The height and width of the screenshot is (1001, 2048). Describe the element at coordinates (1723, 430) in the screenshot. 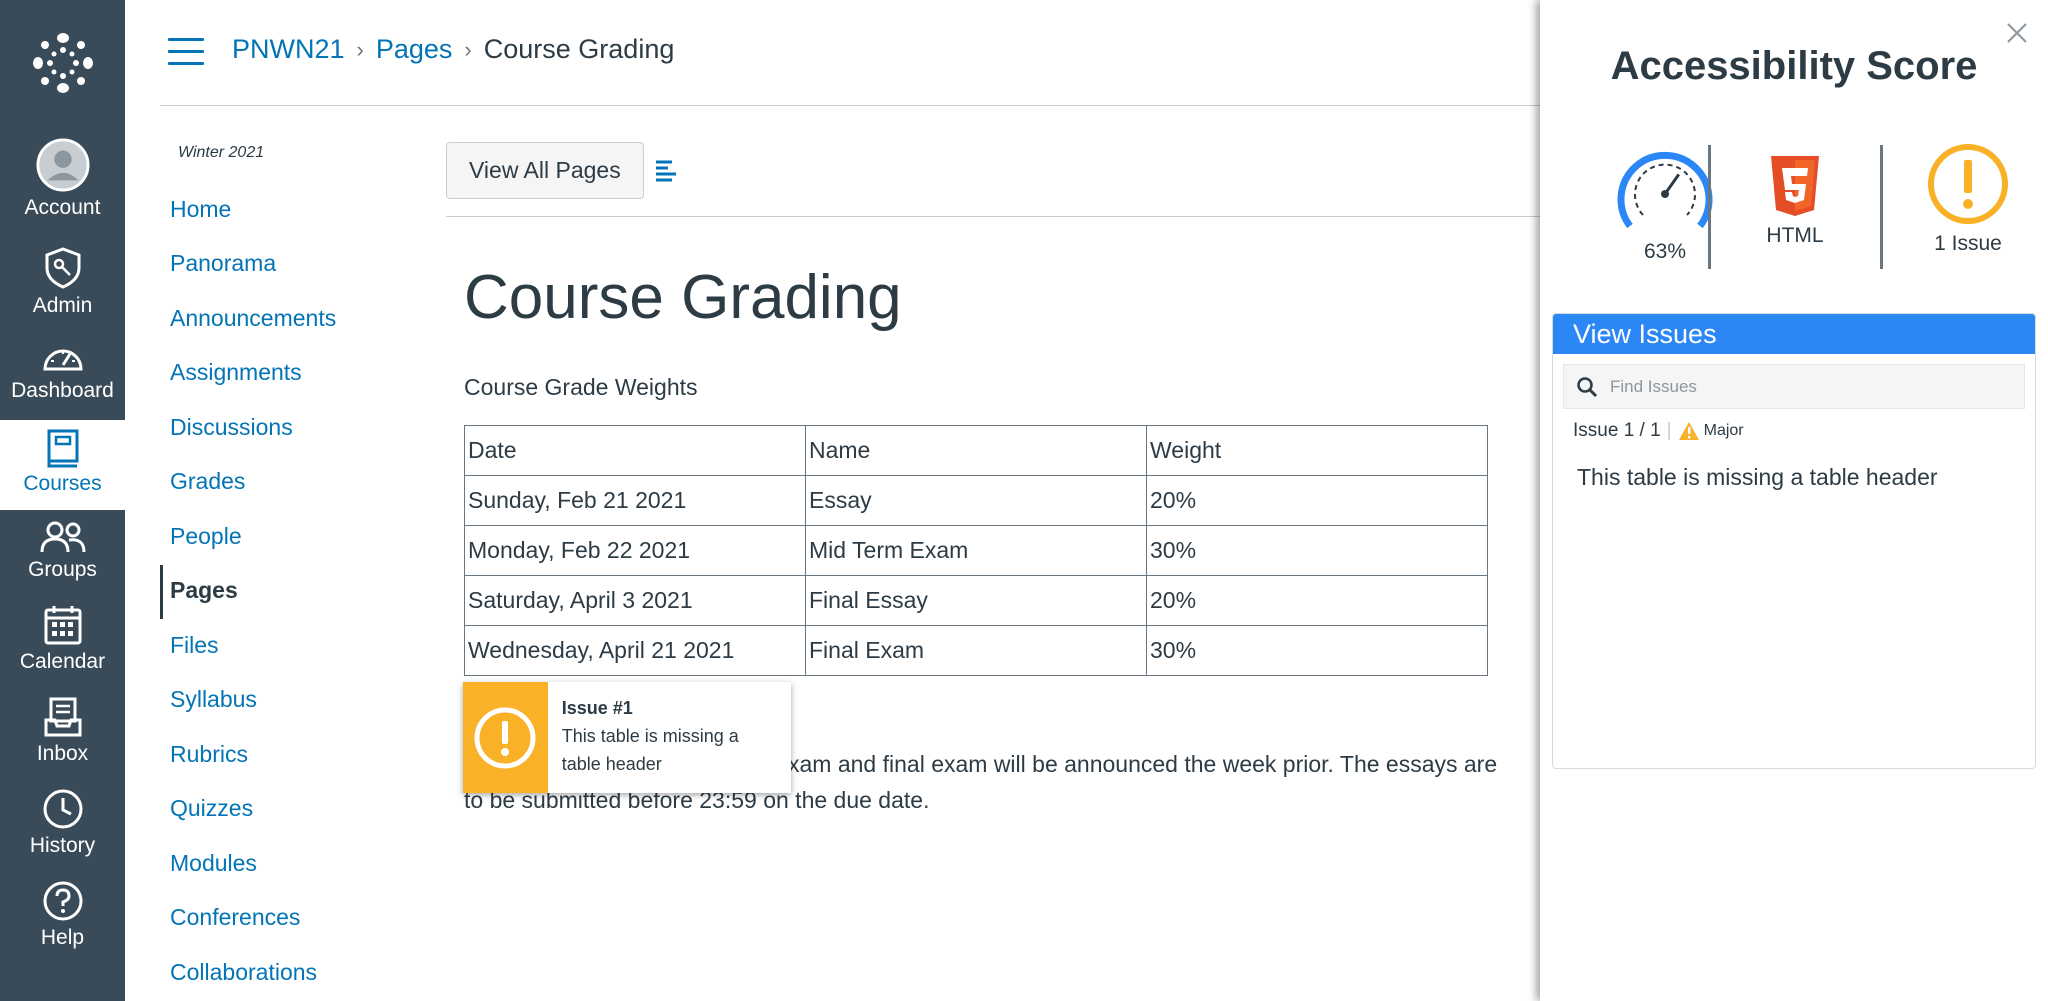

I see `severity-label: Major` at that location.